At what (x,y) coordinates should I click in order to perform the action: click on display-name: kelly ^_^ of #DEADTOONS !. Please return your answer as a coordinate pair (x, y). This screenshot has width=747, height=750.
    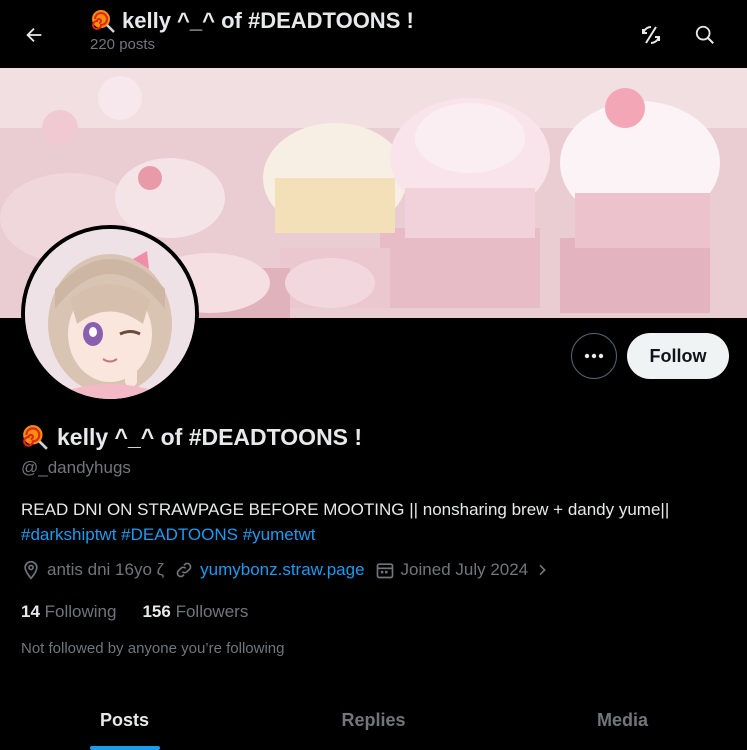
    Looking at the image, I should click on (191, 437).